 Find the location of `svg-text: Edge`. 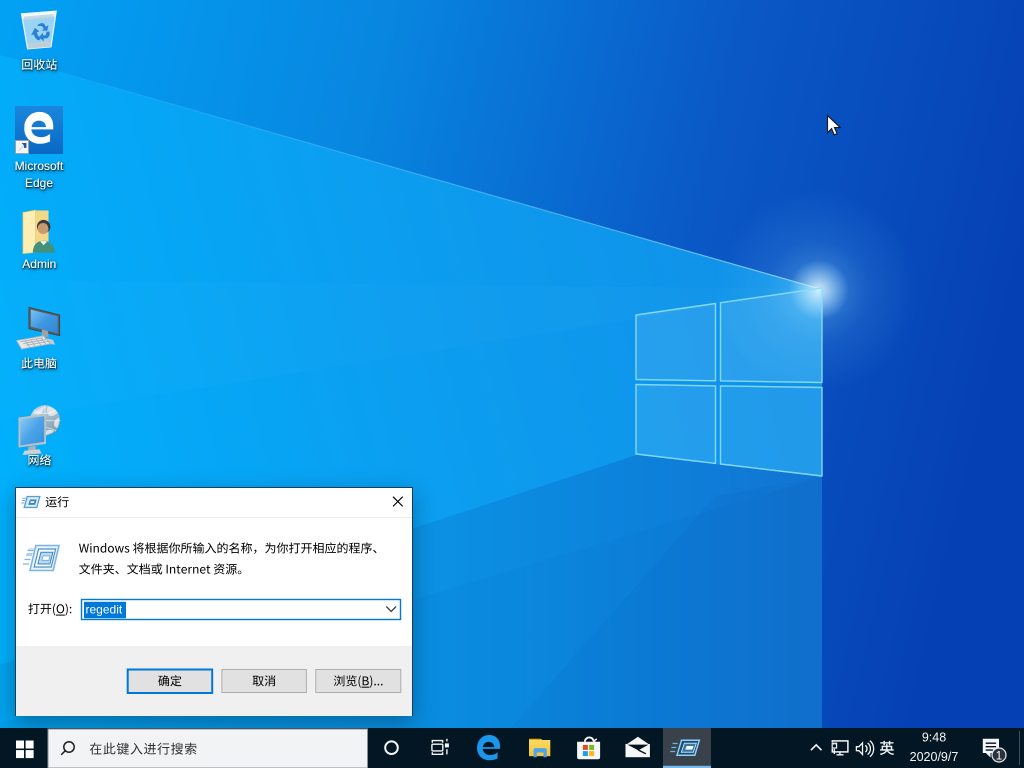

svg-text: Edge is located at coordinates (39, 183).